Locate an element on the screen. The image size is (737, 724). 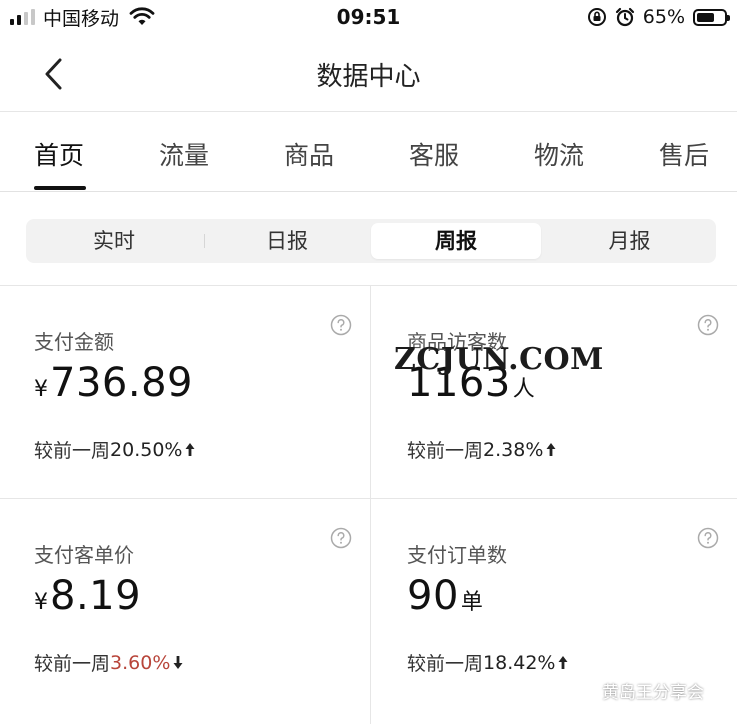
change-percent: 20.50% is located at coordinates (146, 449).